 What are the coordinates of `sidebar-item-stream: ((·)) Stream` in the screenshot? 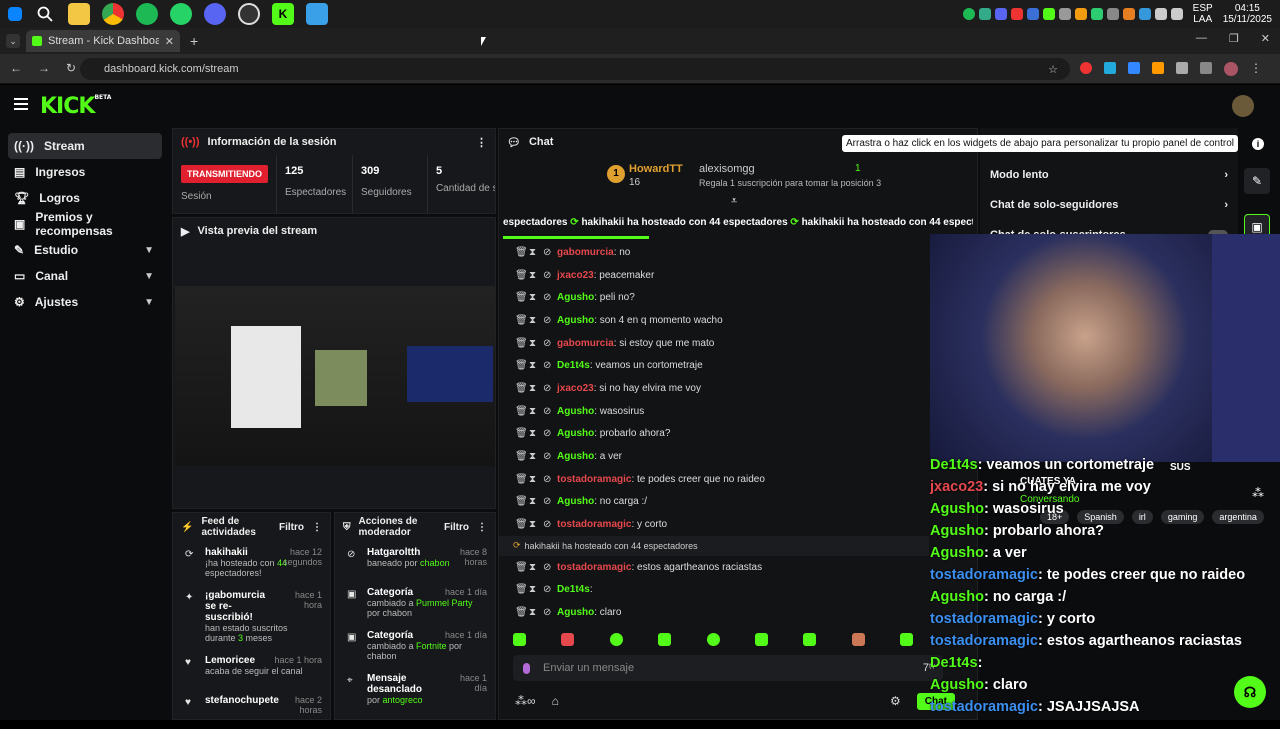 It's located at (85, 146).